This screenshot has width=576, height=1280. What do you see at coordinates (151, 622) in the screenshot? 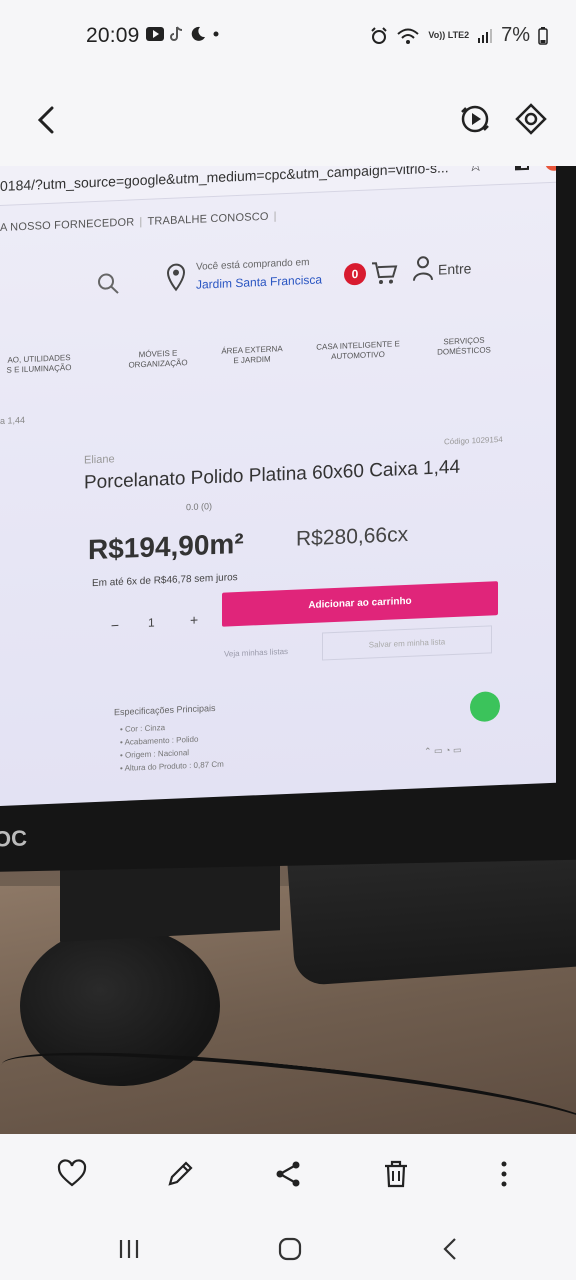
I see `qty-value: 1` at bounding box center [151, 622].